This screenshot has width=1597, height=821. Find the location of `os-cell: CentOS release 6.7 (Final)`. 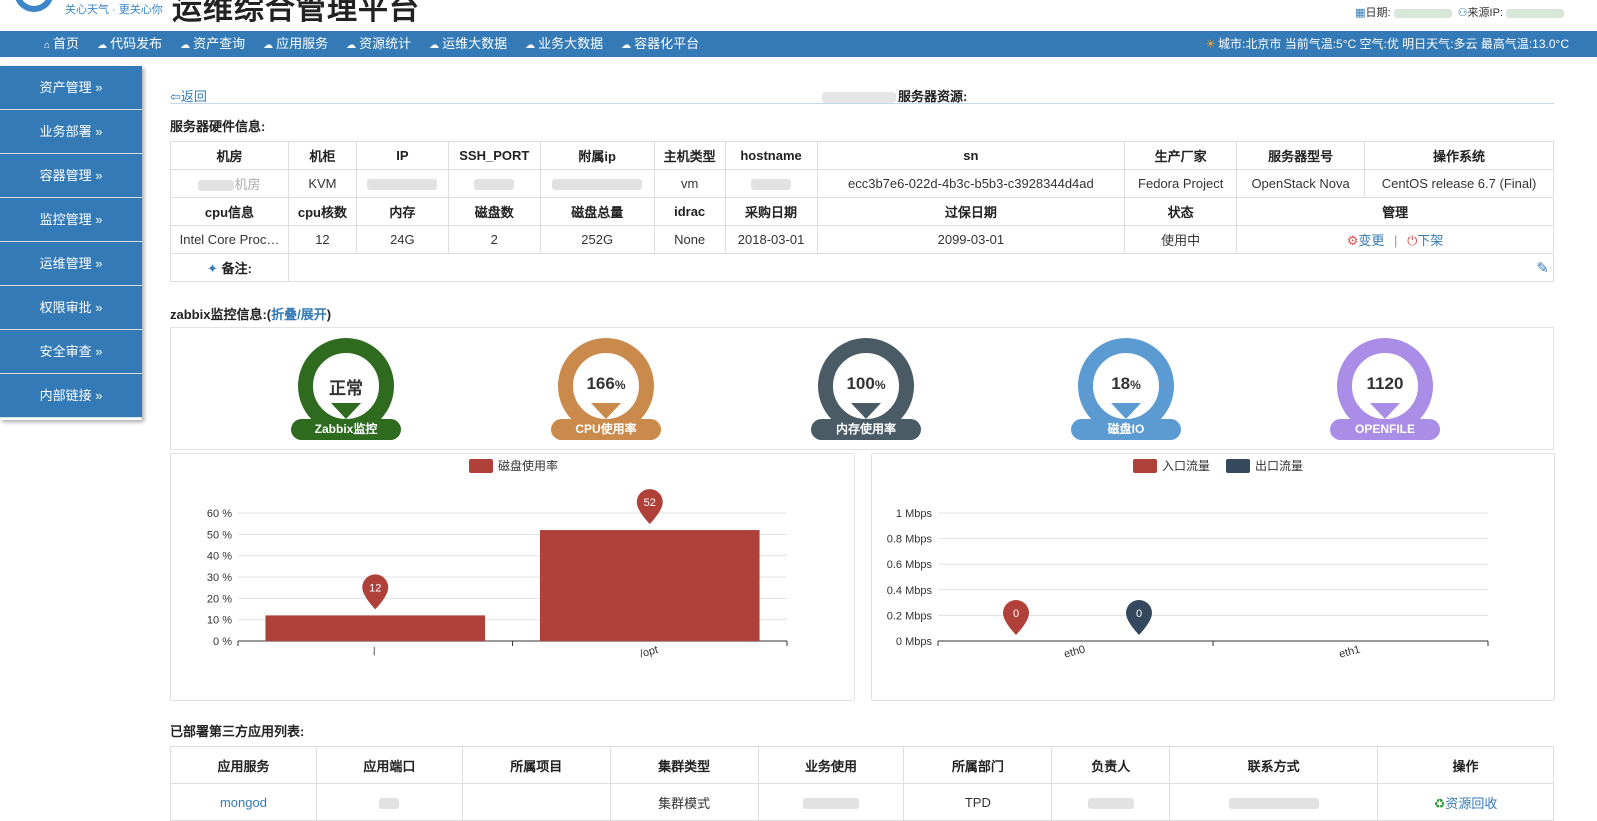

os-cell: CentOS release 6.7 (Final) is located at coordinates (1459, 183).